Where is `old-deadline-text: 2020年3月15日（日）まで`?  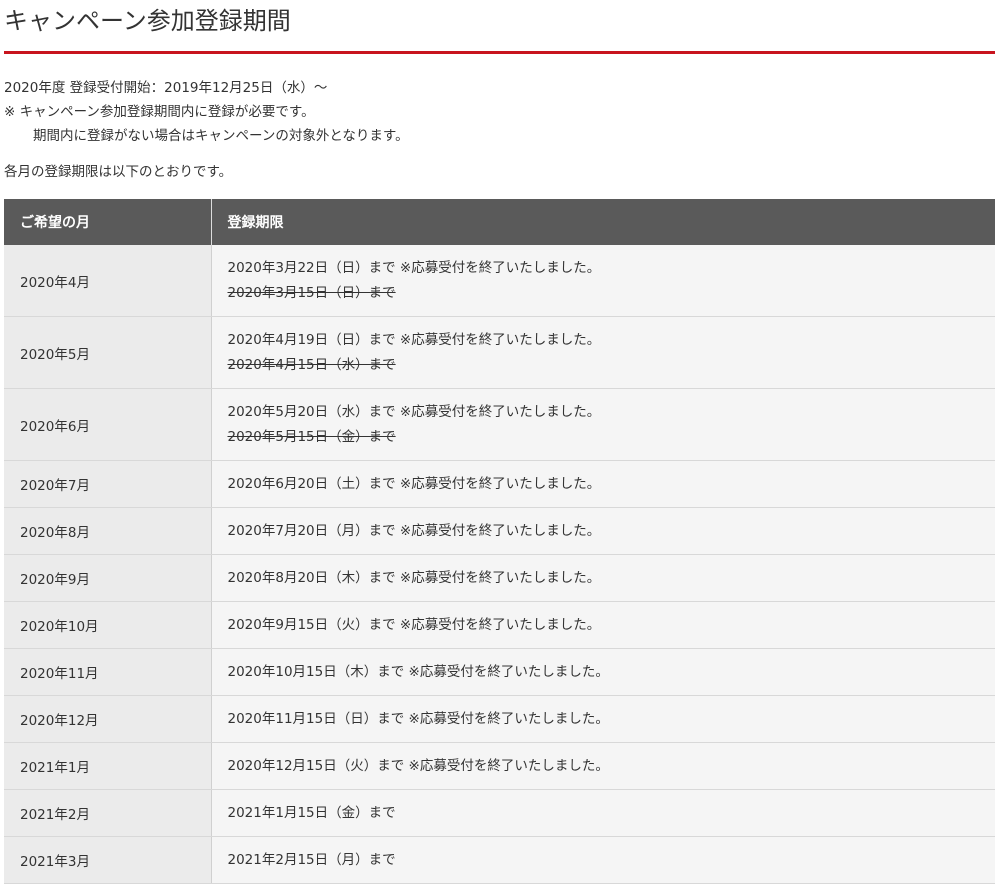 old-deadline-text: 2020年3月15日（日）まで is located at coordinates (311, 292).